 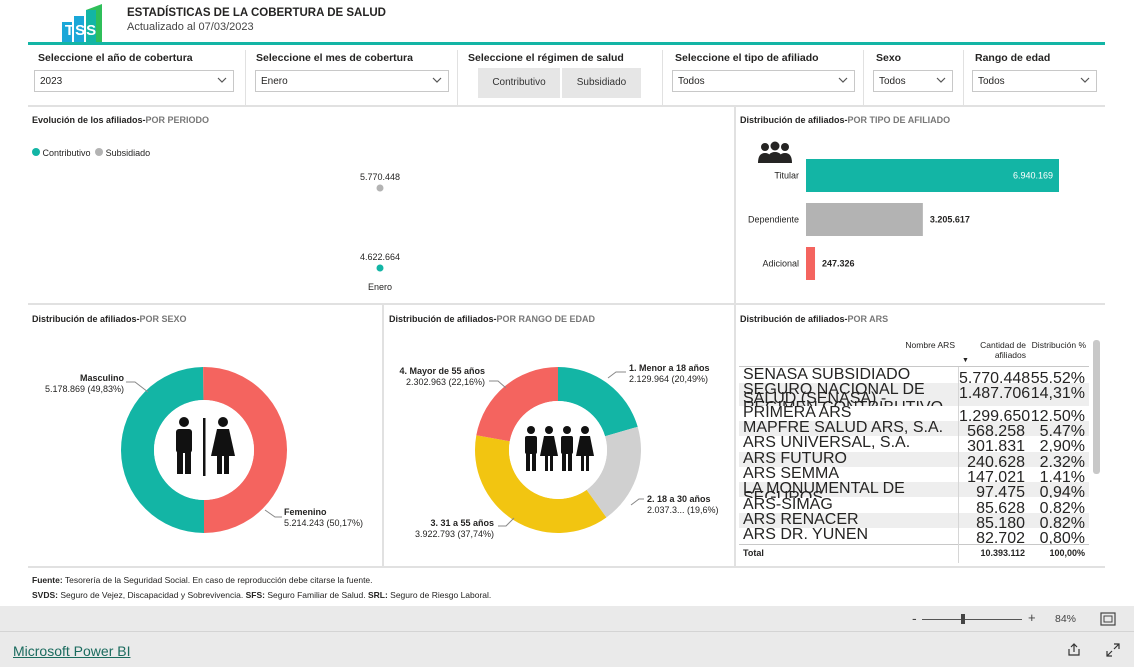 What do you see at coordinates (972, 619) in the screenshot?
I see `zoom-slider-track` at bounding box center [972, 619].